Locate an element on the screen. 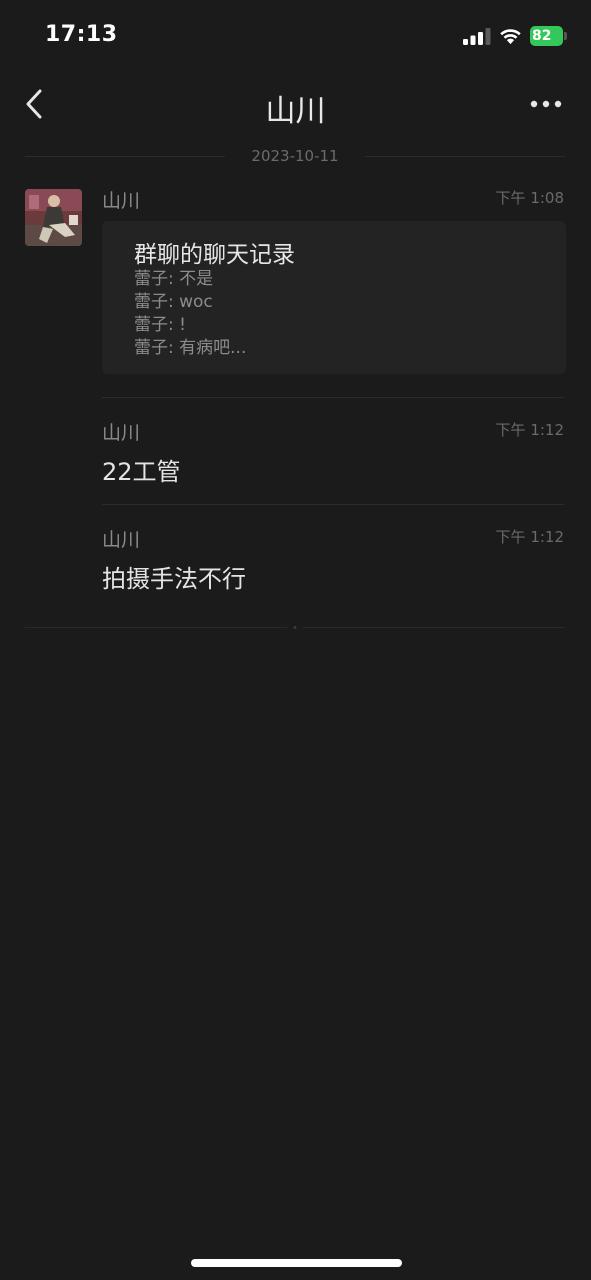  message-item: 山川 下午 1:12 22工管 is located at coordinates (333, 453).